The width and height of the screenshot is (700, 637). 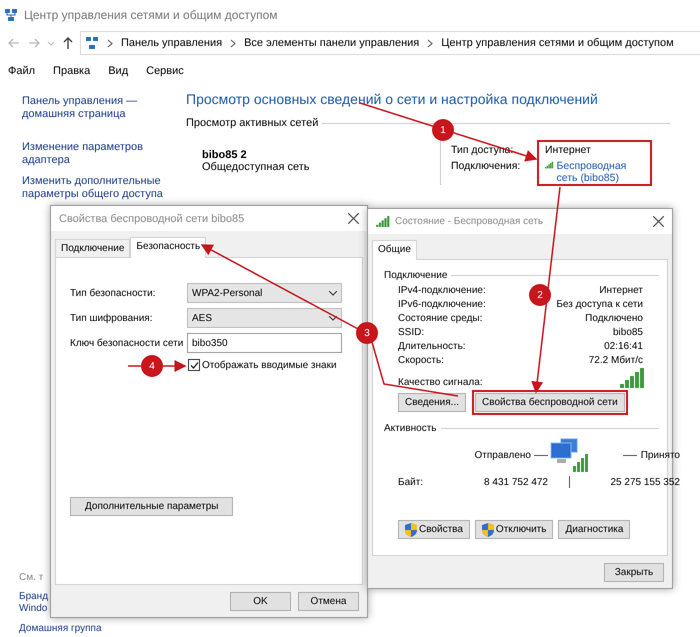 What do you see at coordinates (550, 402) in the screenshot?
I see `dialog-button: Свойства беспроводной сети` at bounding box center [550, 402].